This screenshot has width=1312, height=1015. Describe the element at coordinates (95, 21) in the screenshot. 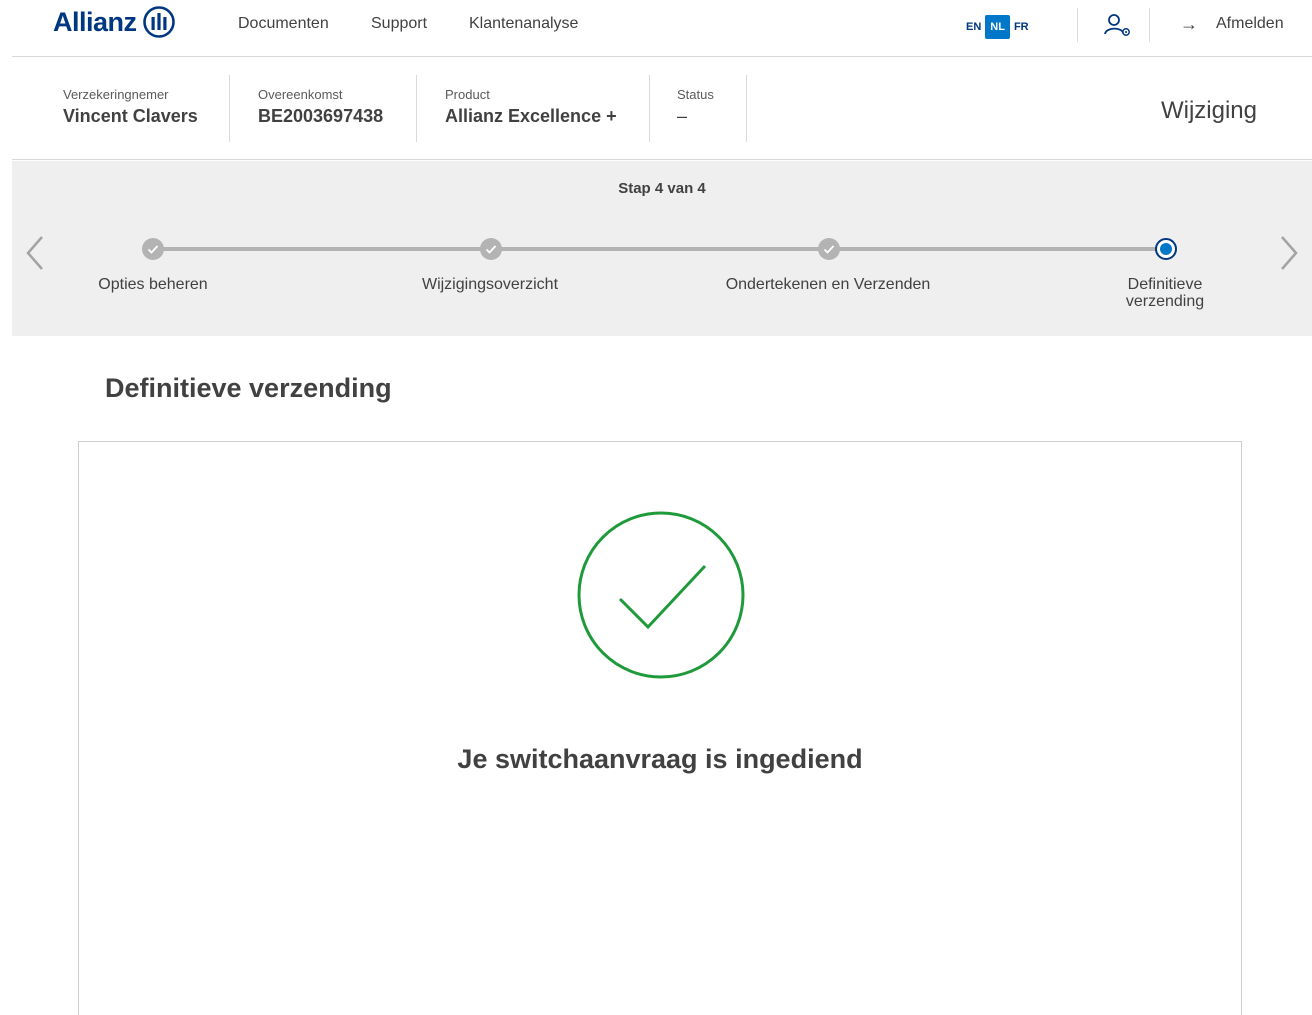

I see `logo-wordmark: Allianz` at that location.